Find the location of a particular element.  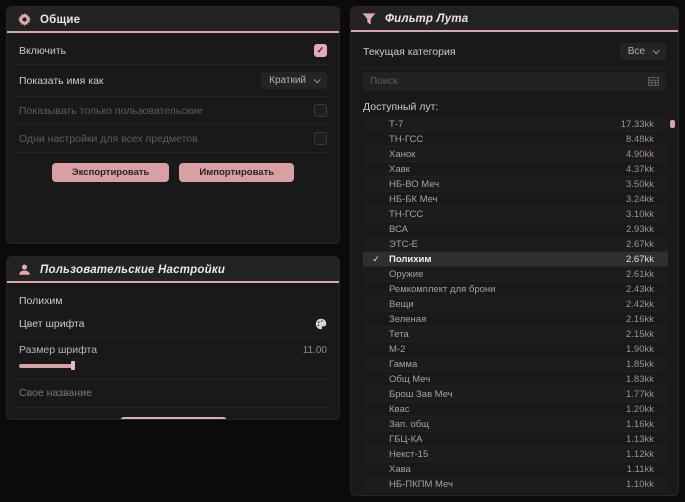

funnel-icon is located at coordinates (369, 19).